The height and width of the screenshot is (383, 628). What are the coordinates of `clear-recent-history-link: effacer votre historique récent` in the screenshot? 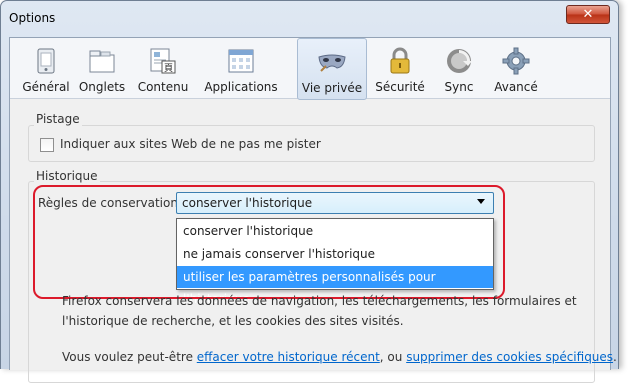 It's located at (288, 357).